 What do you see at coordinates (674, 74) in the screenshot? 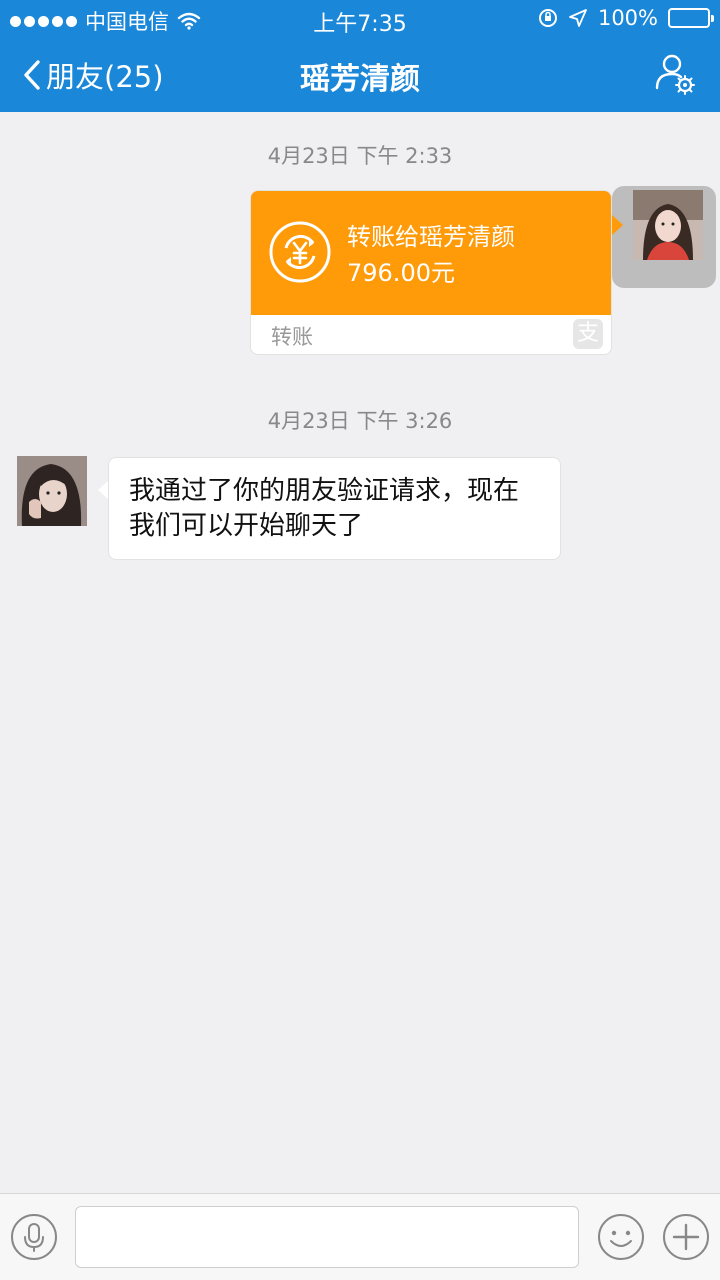
I see `profile-settings-icon` at bounding box center [674, 74].